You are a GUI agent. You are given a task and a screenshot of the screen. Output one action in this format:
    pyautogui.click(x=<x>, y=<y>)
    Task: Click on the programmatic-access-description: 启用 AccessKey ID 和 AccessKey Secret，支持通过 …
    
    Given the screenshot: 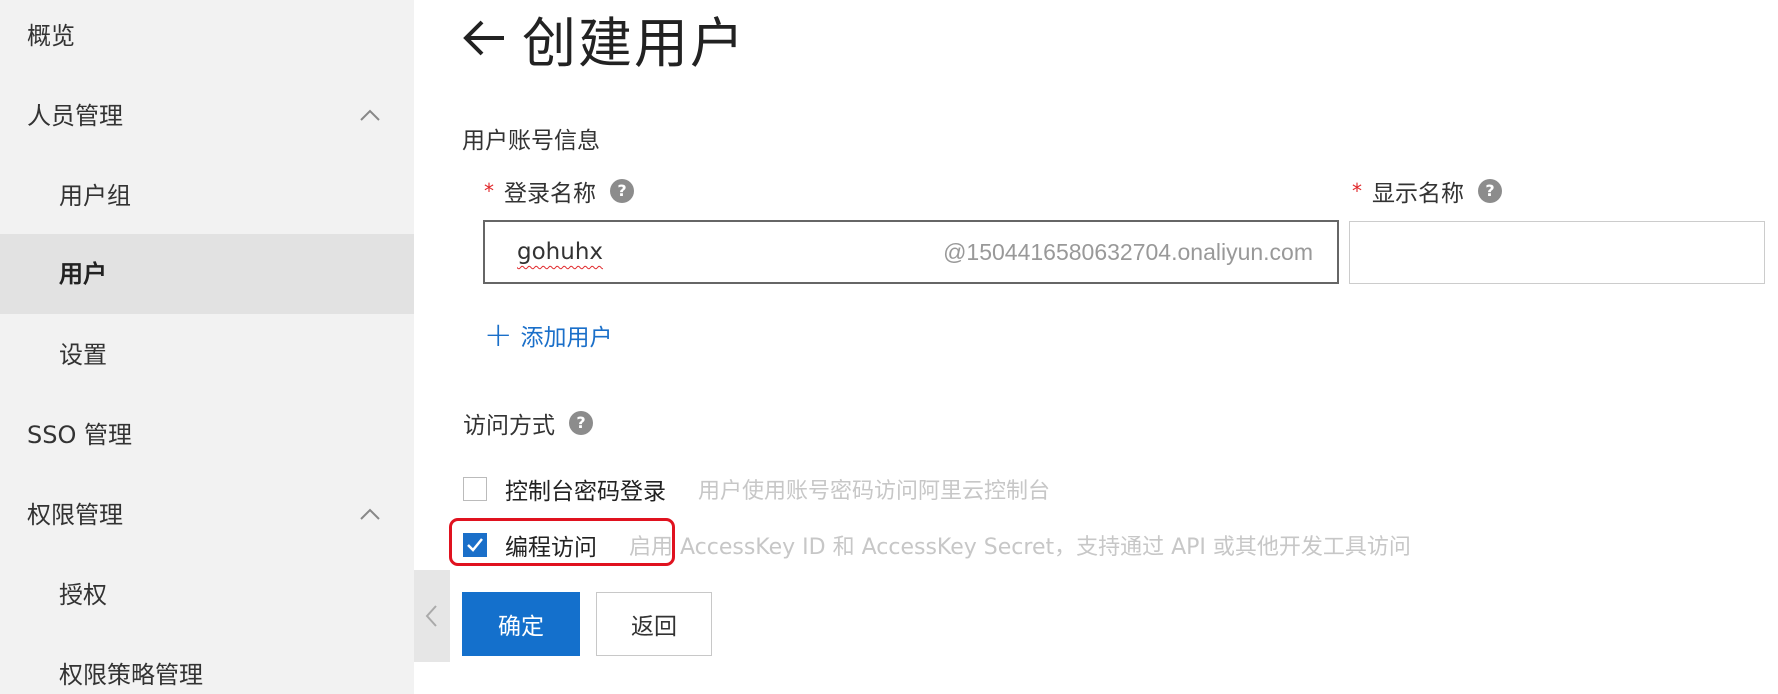 What is the action you would take?
    pyautogui.click(x=1020, y=547)
    